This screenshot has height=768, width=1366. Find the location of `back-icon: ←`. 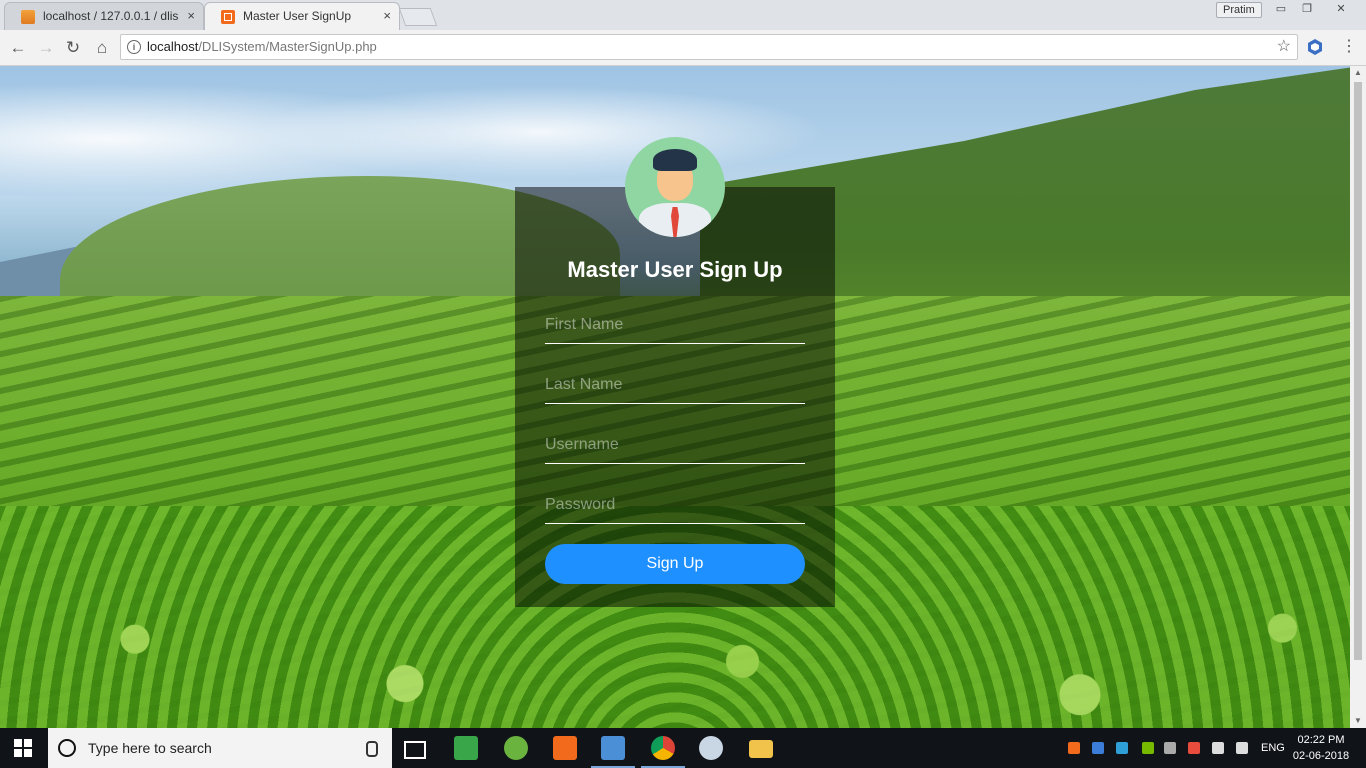

back-icon: ← is located at coordinates (18, 48).